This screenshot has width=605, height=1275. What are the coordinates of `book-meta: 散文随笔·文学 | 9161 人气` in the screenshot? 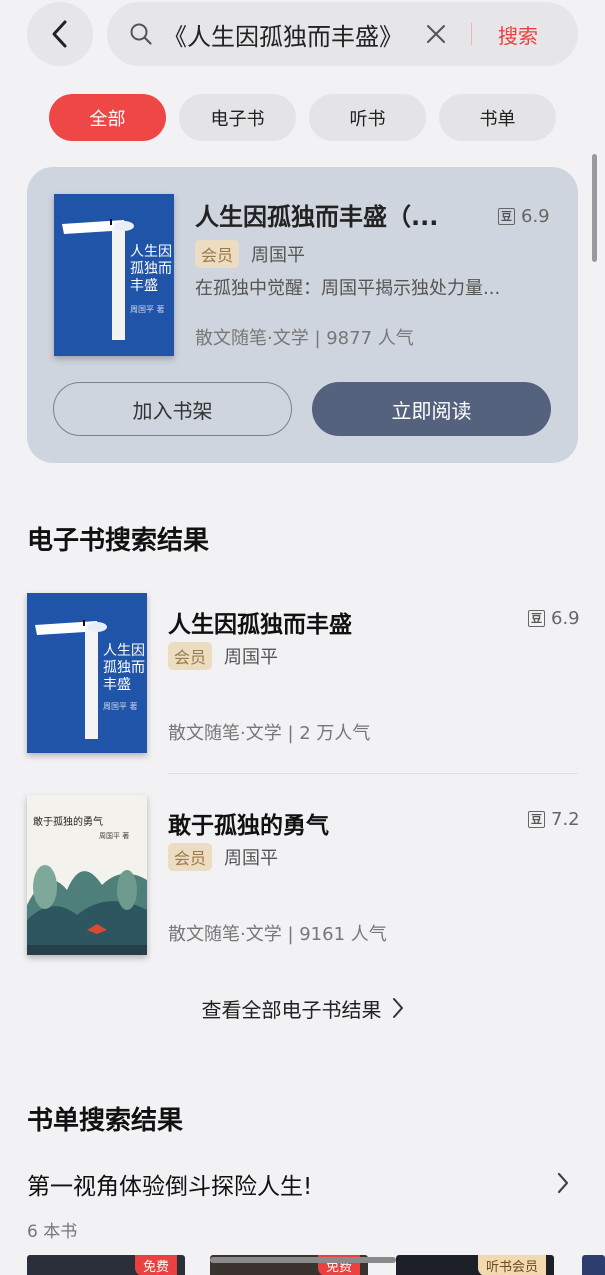 It's located at (277, 934).